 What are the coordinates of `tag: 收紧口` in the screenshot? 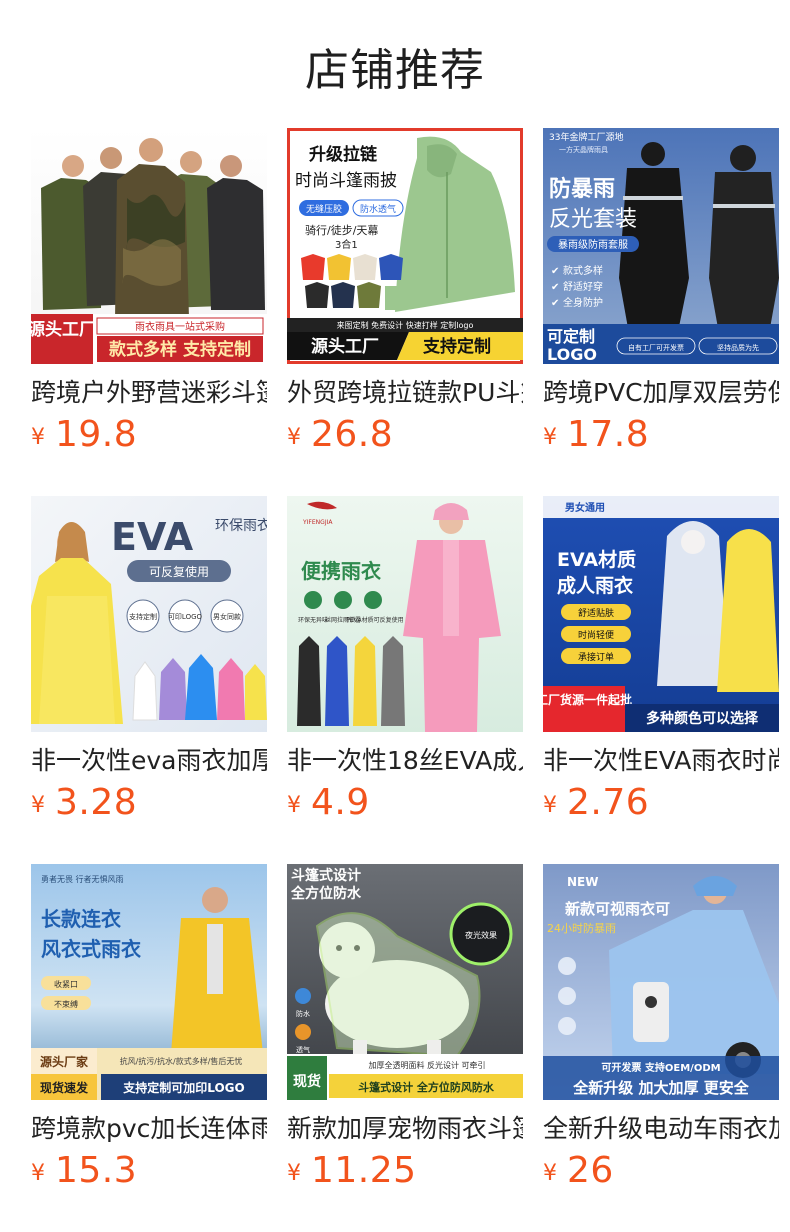 It's located at (66, 984).